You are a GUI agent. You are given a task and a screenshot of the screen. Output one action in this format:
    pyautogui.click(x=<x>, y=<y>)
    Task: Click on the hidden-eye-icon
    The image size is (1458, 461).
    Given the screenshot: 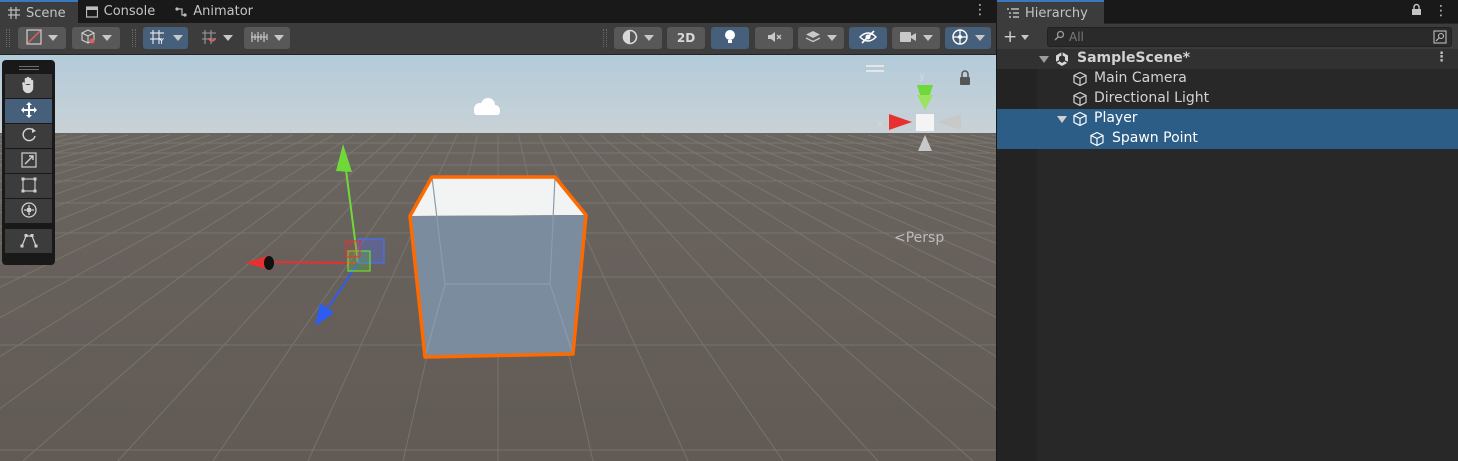 What is the action you would take?
    pyautogui.click(x=868, y=38)
    